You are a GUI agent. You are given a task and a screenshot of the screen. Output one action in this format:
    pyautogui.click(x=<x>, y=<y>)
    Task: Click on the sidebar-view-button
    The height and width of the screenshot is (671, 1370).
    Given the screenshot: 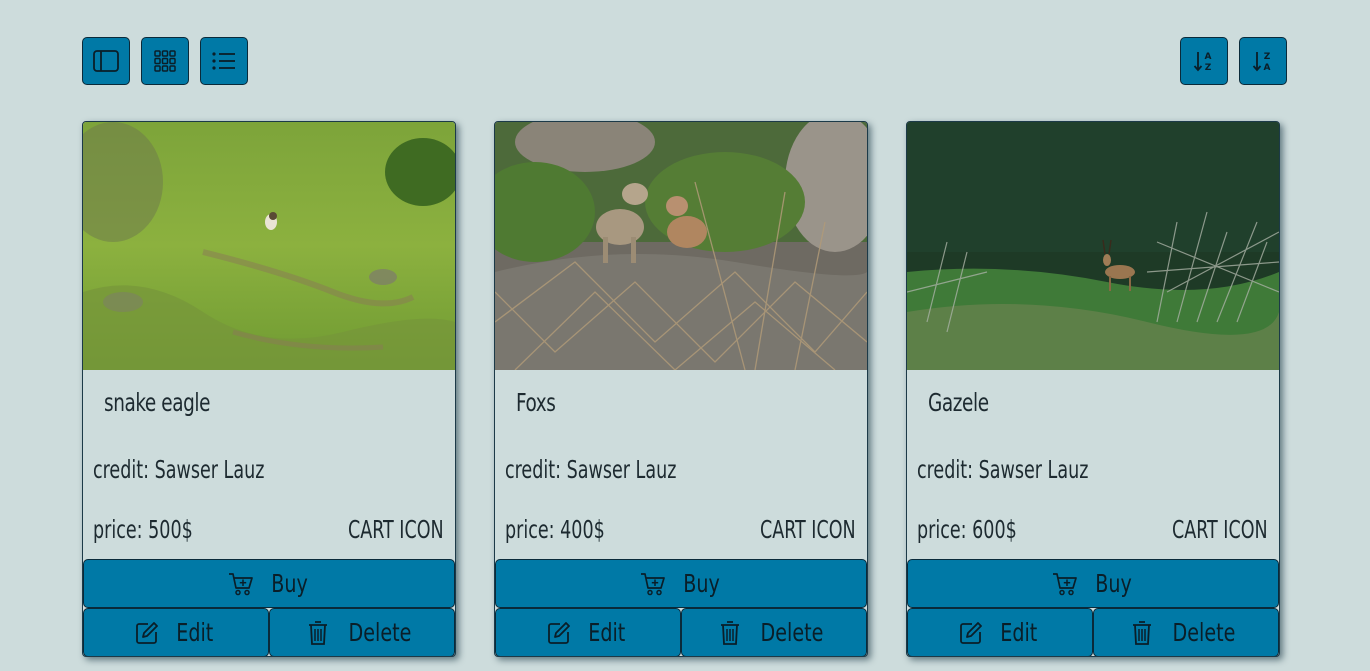 What is the action you would take?
    pyautogui.click(x=106, y=61)
    